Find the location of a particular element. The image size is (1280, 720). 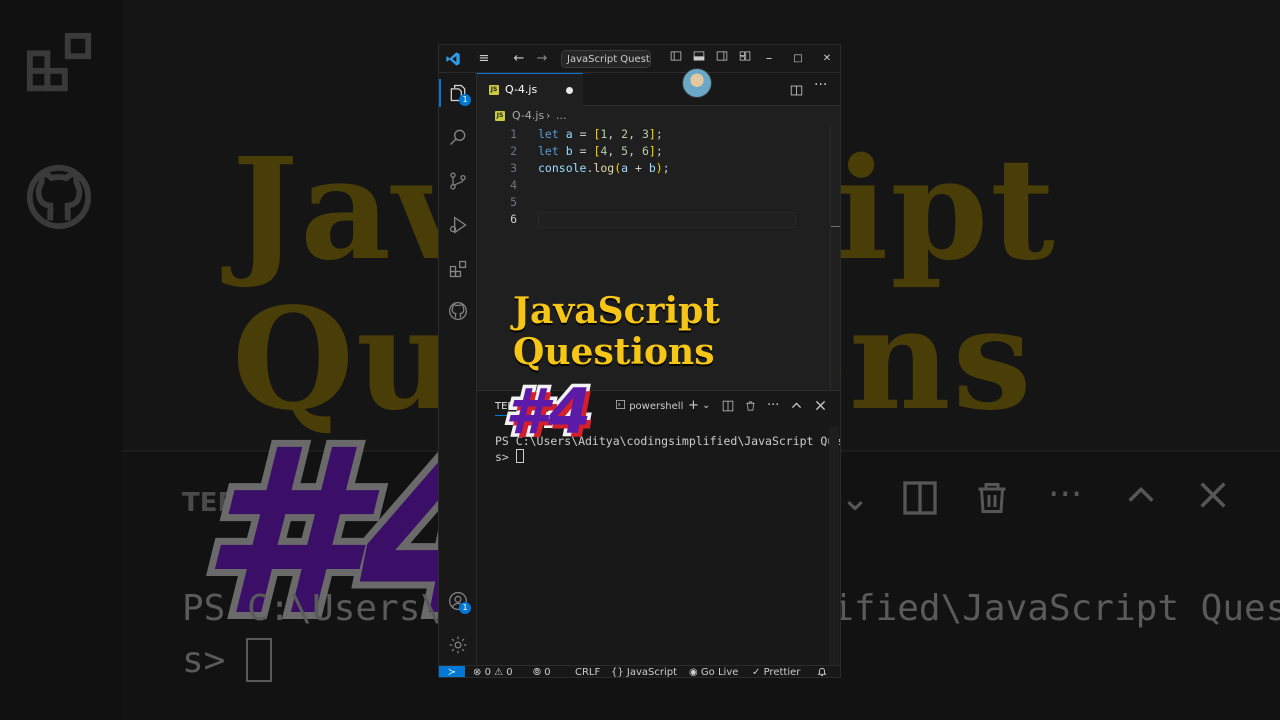

go-live-label: Go Live is located at coordinates (719, 672).